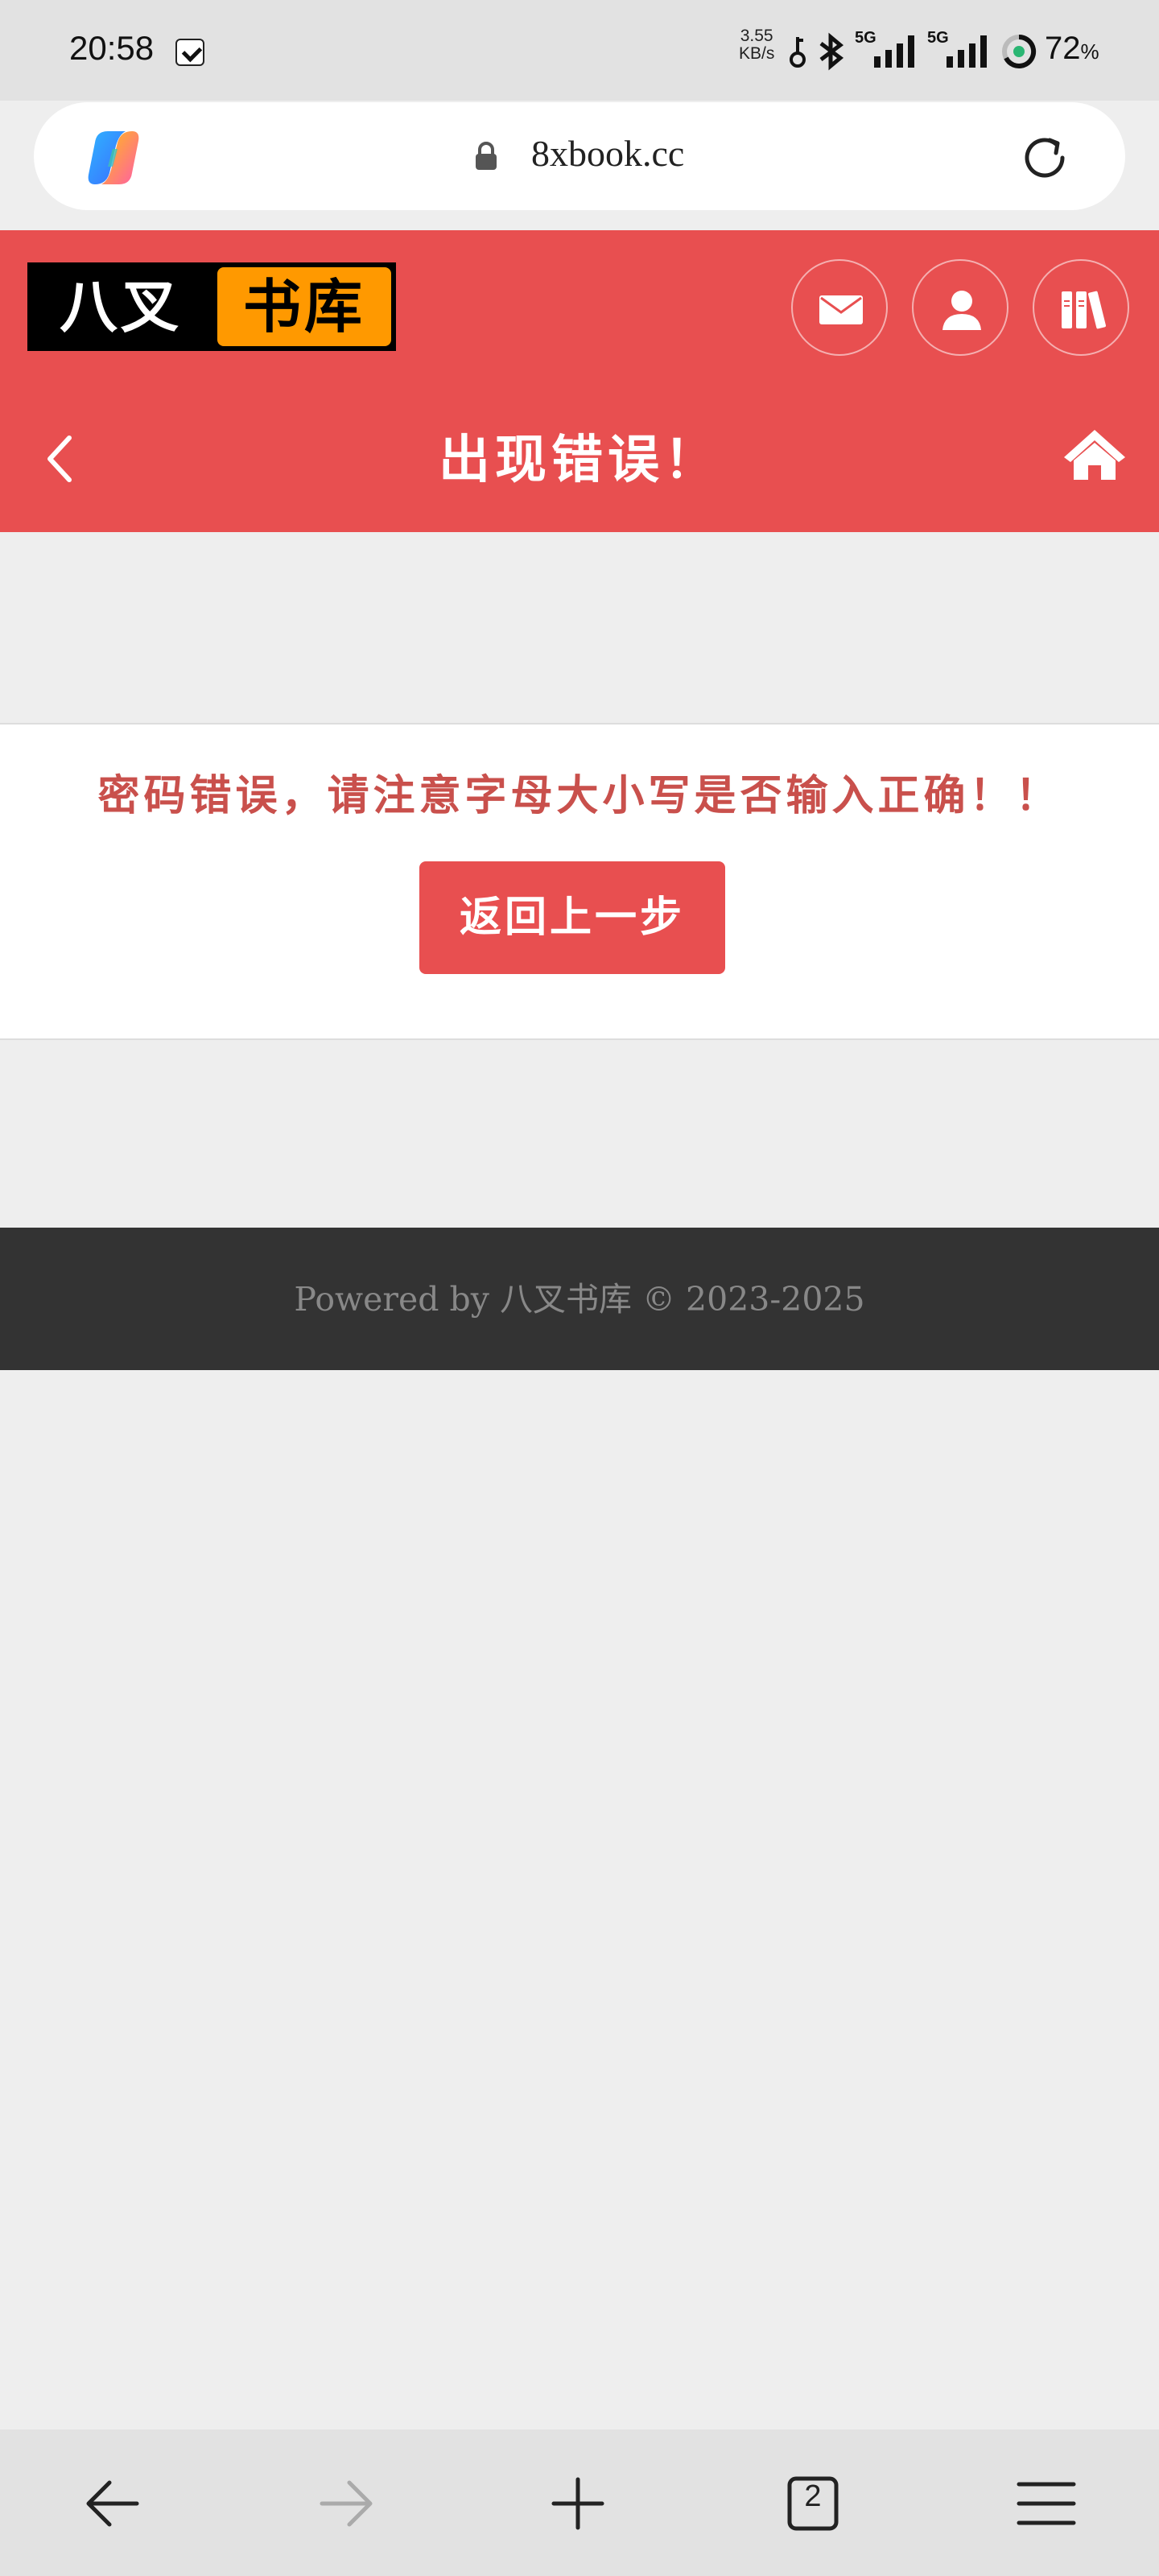 This screenshot has width=1159, height=2576. I want to click on page-title: 出现错误！, so click(579, 460).